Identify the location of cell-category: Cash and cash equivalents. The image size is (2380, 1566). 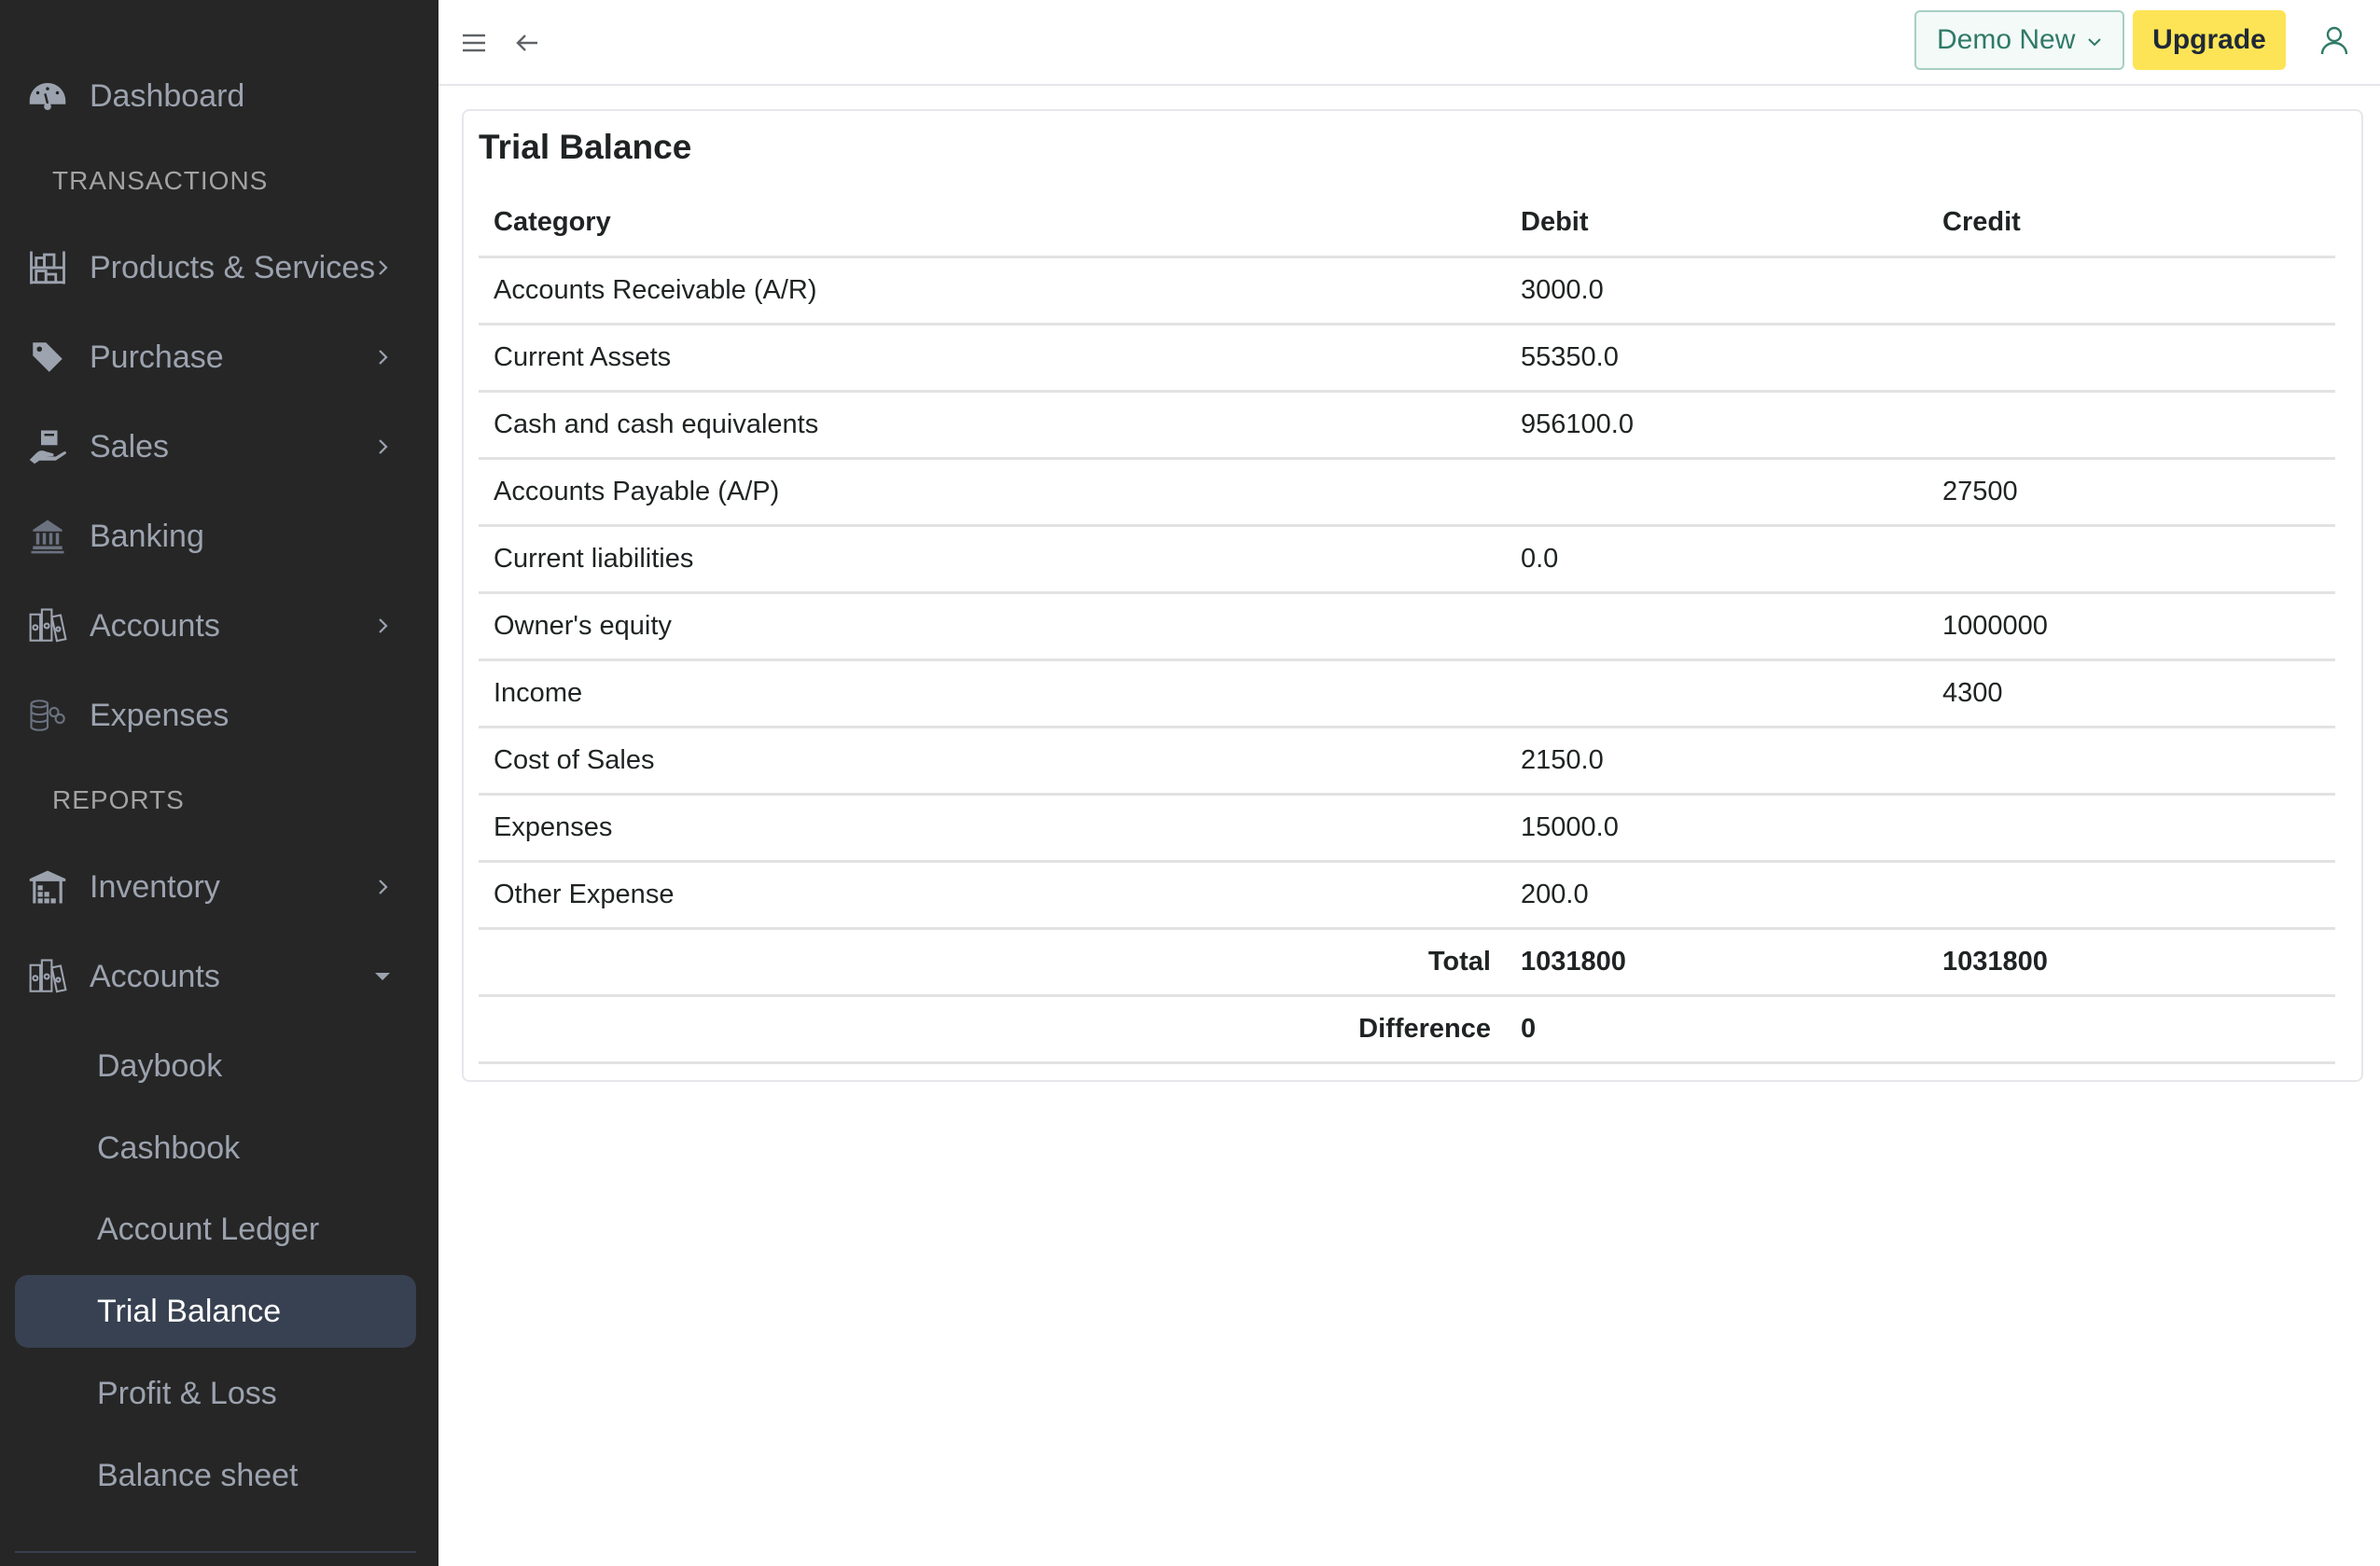
(992, 425).